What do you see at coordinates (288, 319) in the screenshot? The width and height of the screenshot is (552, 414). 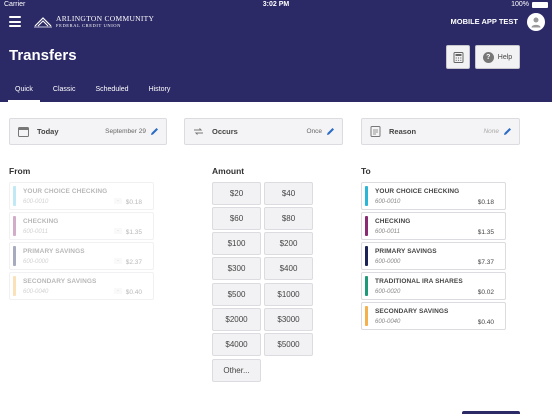 I see `amount-button: $3000` at bounding box center [288, 319].